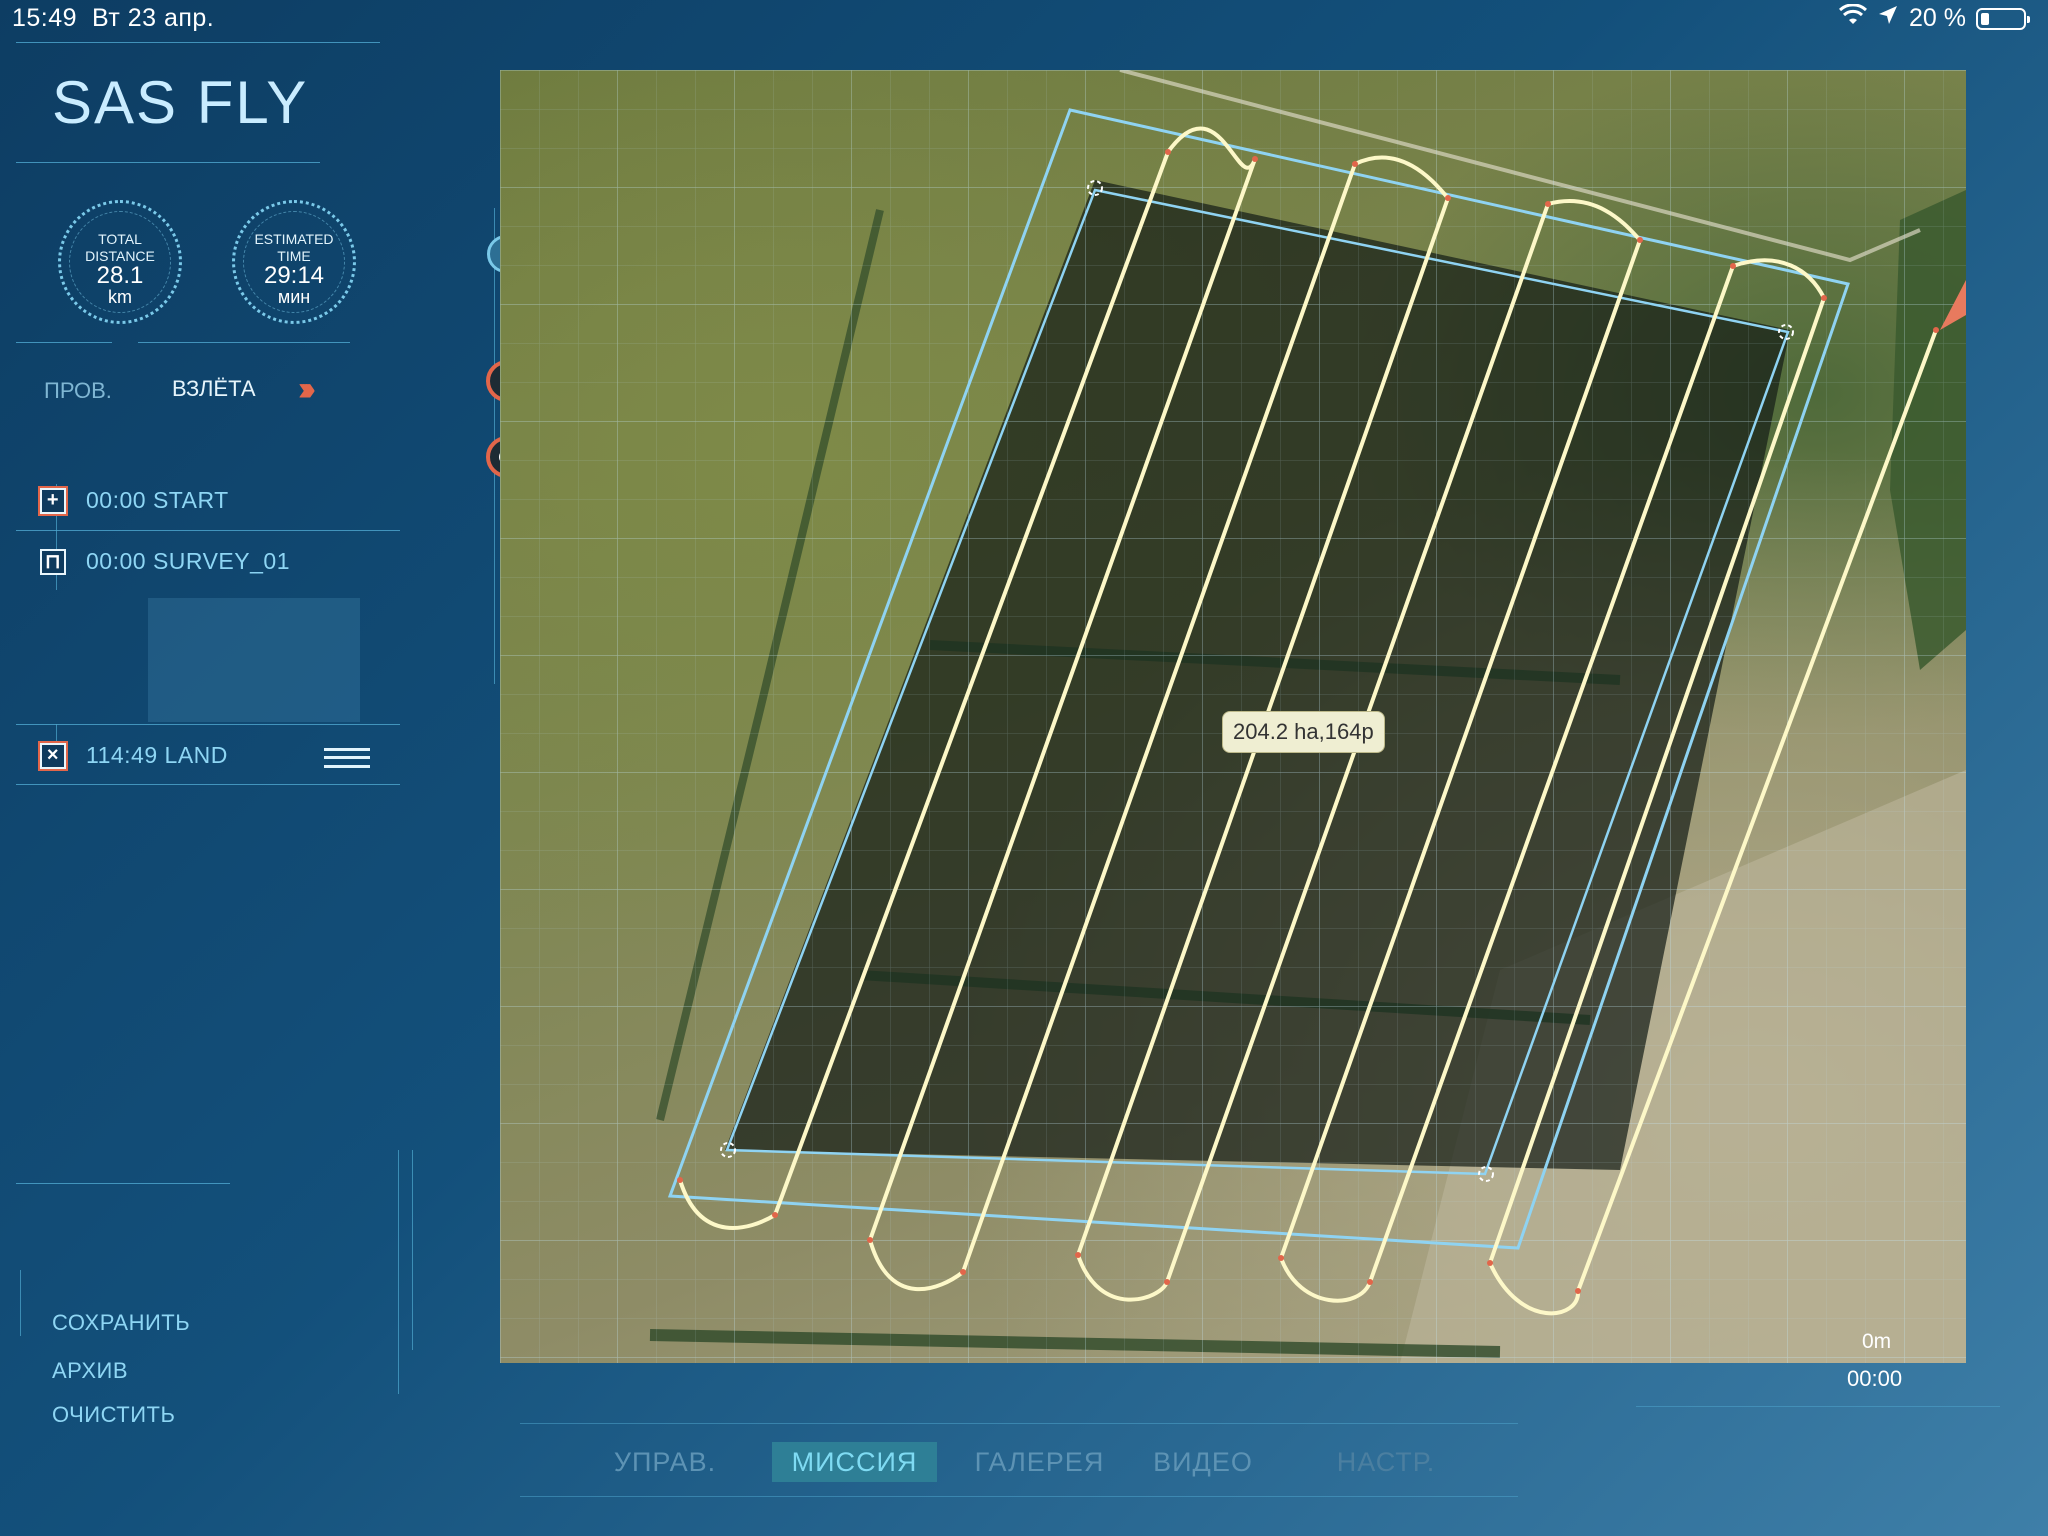  What do you see at coordinates (854, 1462) in the screenshot?
I see `tab-mission: МИССИЯ` at bounding box center [854, 1462].